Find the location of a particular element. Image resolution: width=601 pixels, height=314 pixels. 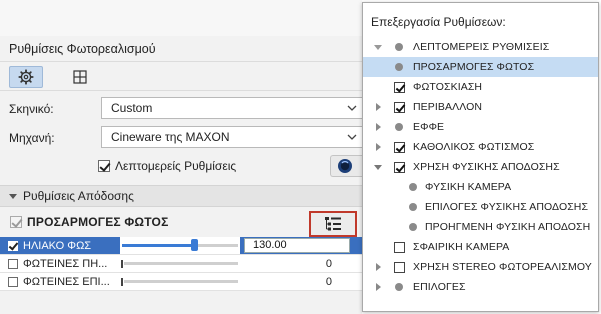

detail-settings-checkbox is located at coordinates (104, 166).